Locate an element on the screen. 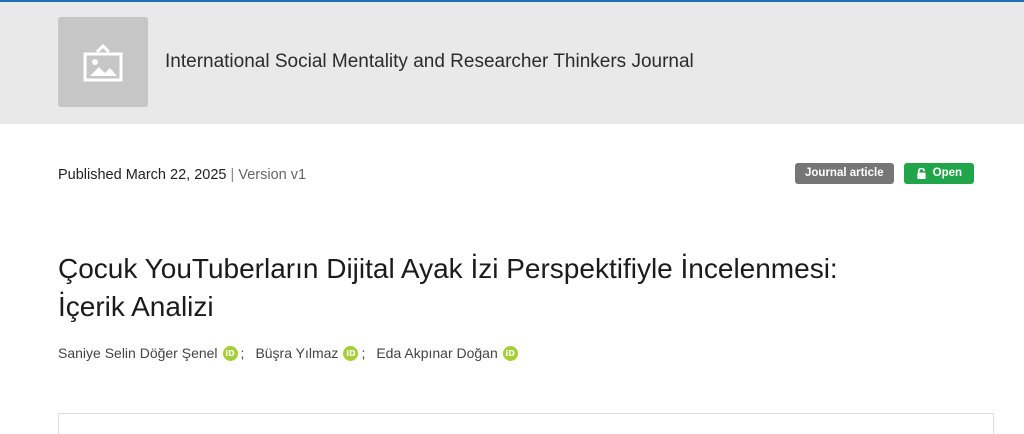 Image resolution: width=1024 pixels, height=434 pixels. author-item: Büşra Yılmaz iD is located at coordinates (307, 353).